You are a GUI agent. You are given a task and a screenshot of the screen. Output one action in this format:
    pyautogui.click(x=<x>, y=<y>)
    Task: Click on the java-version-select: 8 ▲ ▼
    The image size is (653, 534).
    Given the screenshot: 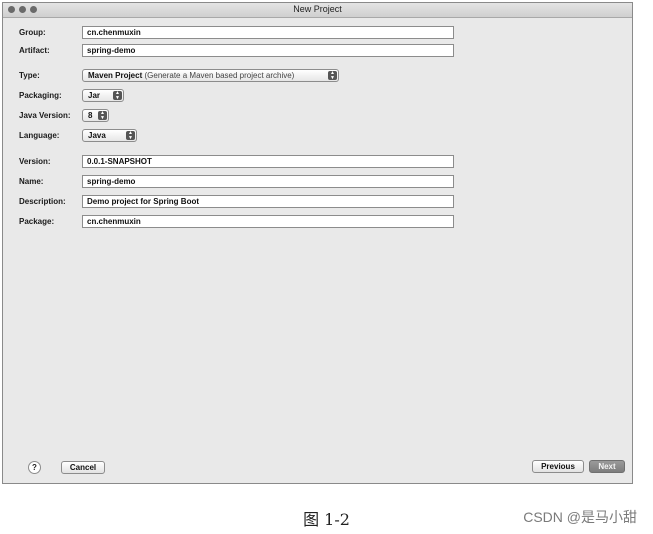 What is the action you would take?
    pyautogui.click(x=95, y=115)
    